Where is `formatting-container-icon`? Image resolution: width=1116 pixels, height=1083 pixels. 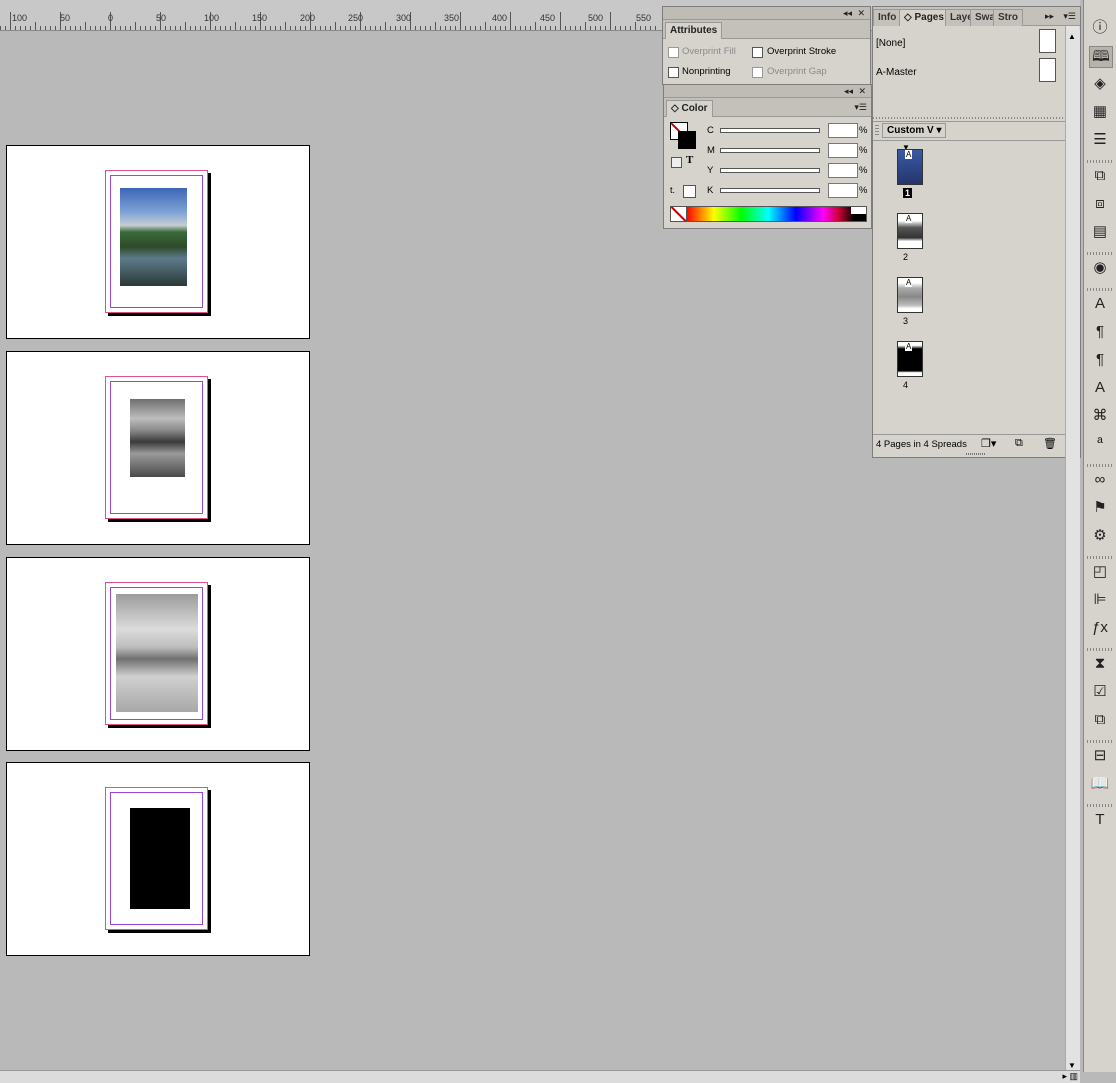
formatting-container-icon is located at coordinates (676, 162).